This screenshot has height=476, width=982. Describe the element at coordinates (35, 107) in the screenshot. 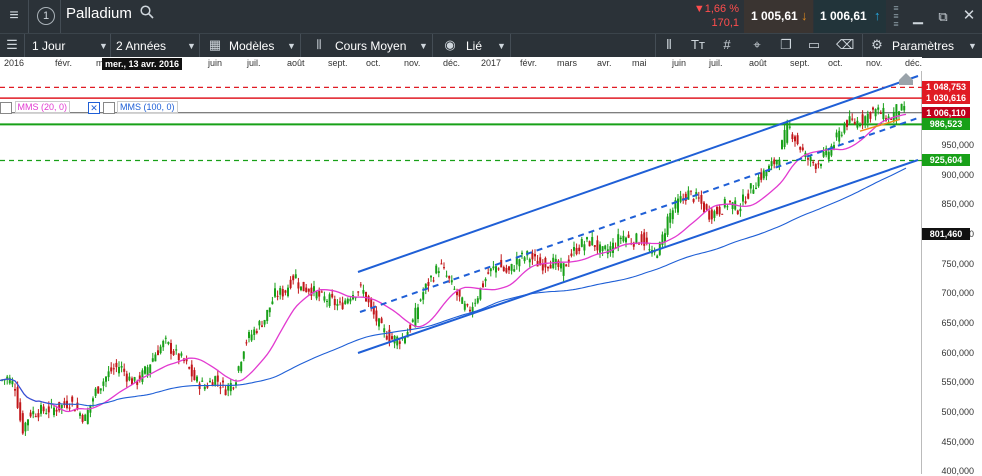

I see `legend-ma20: MMS (20, 0)` at that location.